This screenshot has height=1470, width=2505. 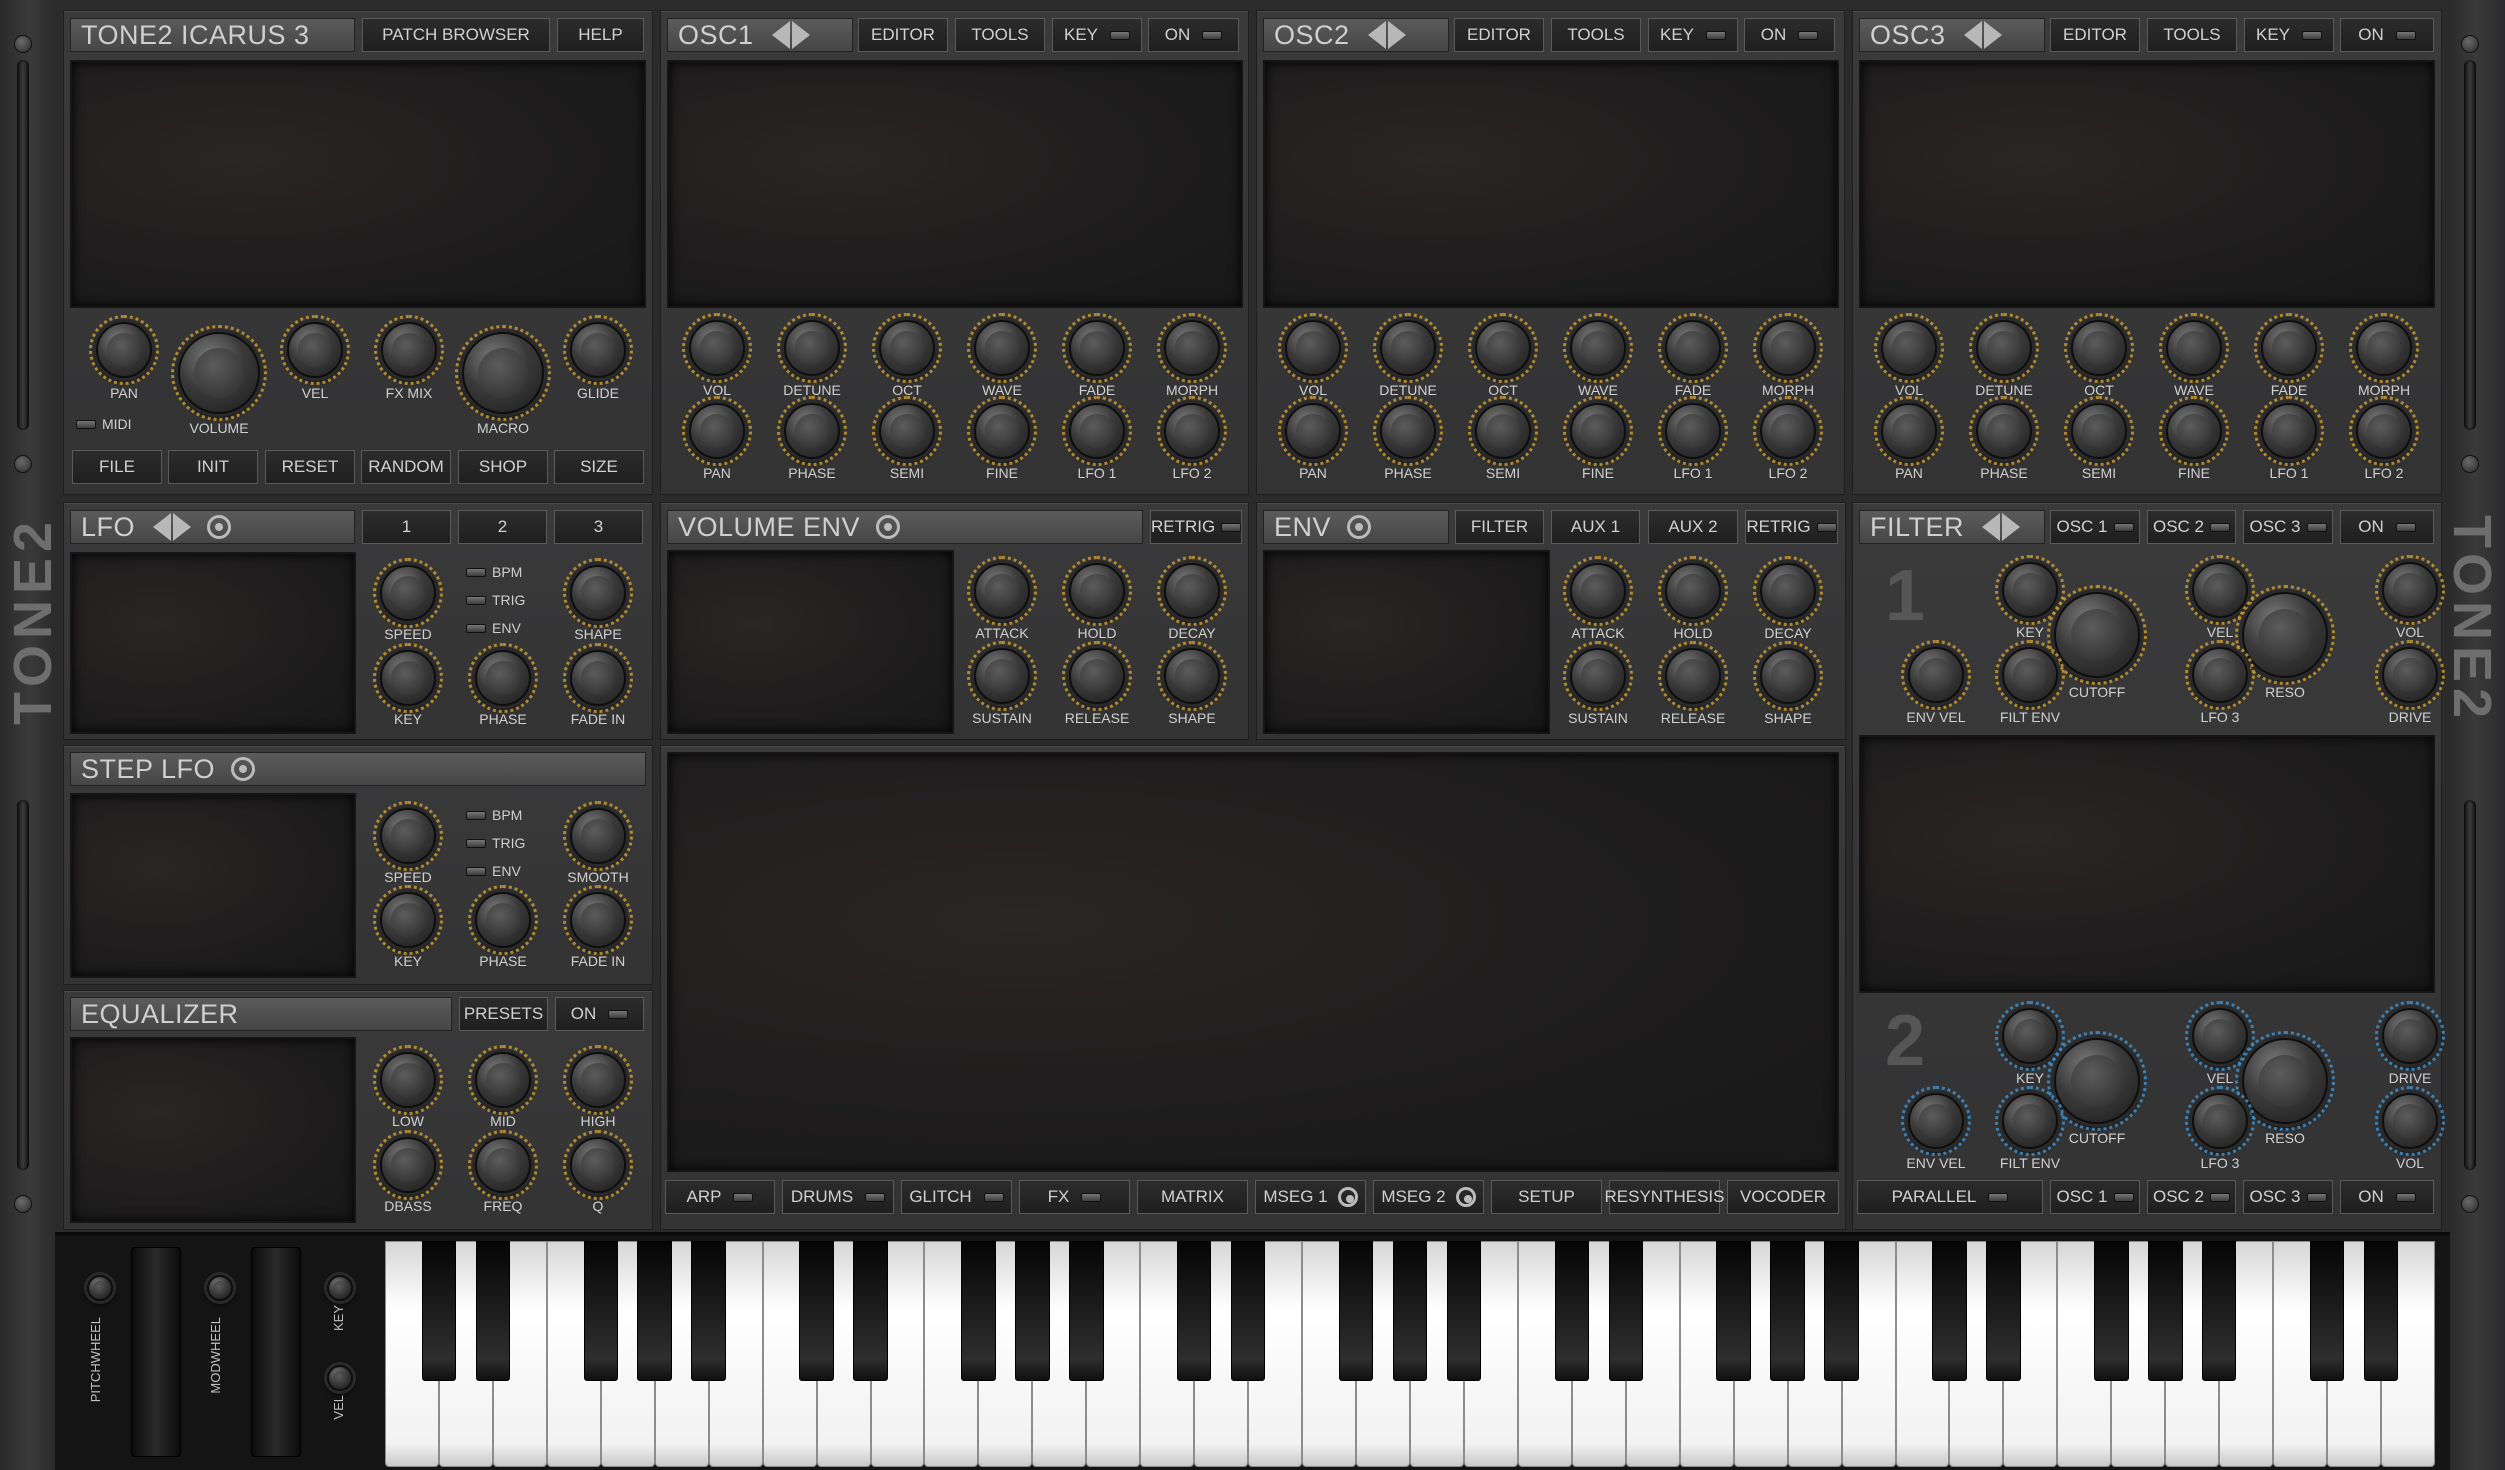 What do you see at coordinates (598, 593) in the screenshot?
I see `lfo-shape-knob` at bounding box center [598, 593].